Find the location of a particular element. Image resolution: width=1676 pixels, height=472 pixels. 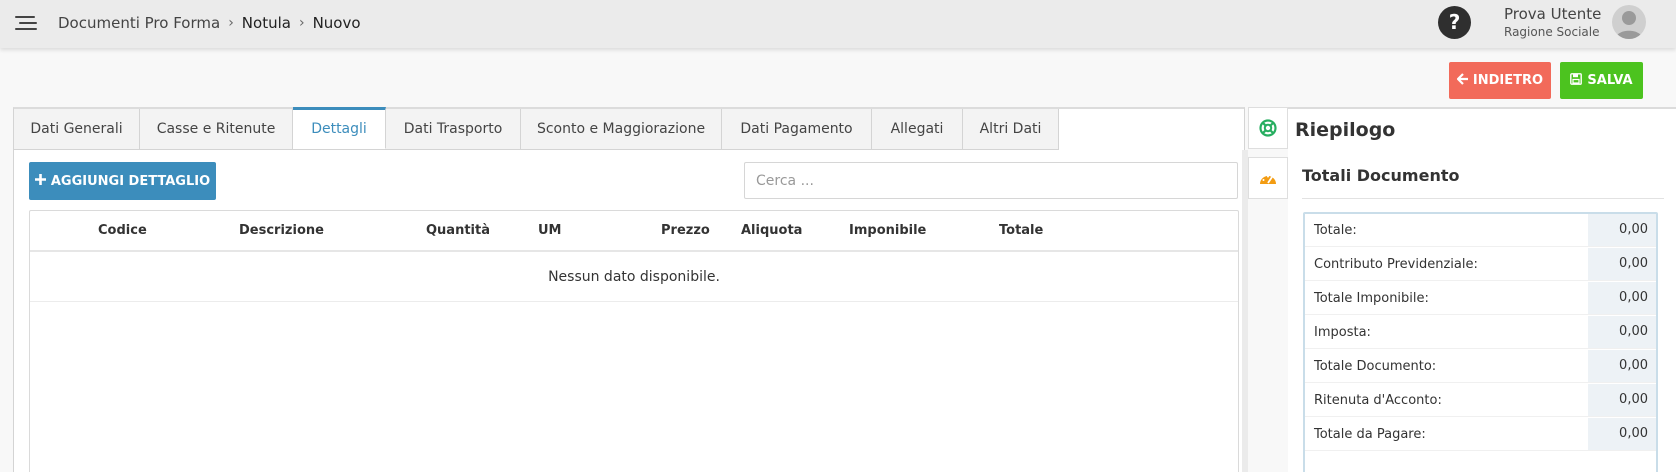

totals-row-ritenuta: Ritenuta d'Acconto: 0,00 is located at coordinates (1480, 400).